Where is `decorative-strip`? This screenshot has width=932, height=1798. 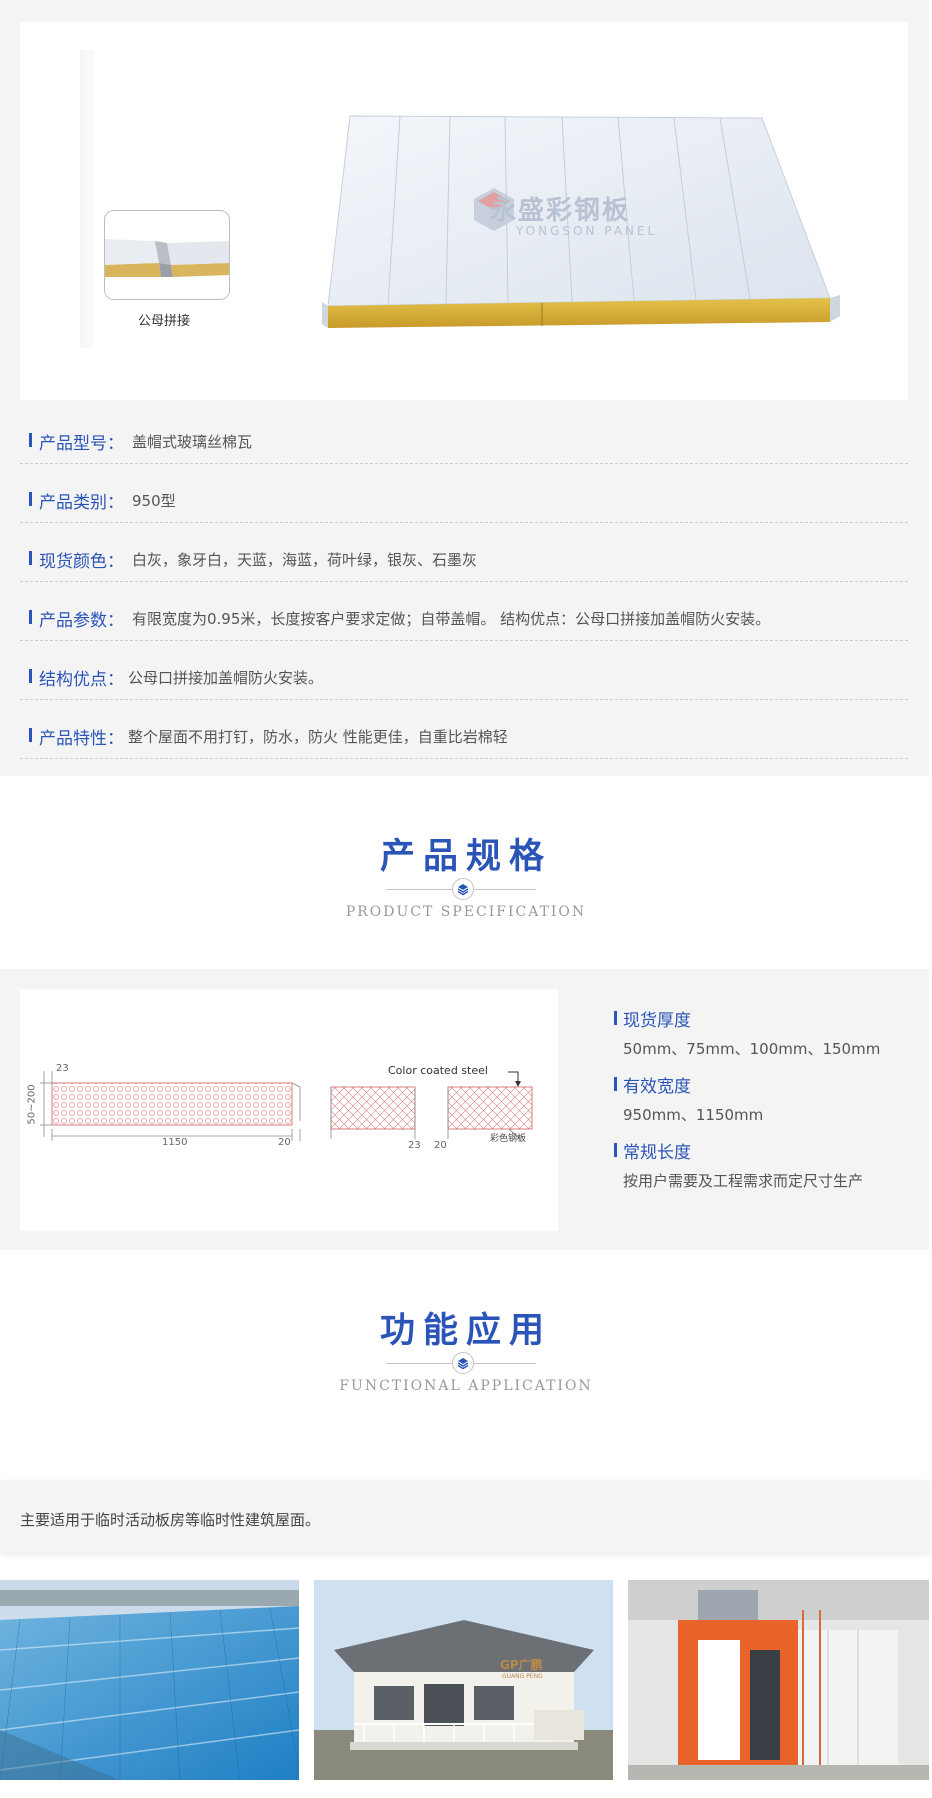 decorative-strip is located at coordinates (87, 199).